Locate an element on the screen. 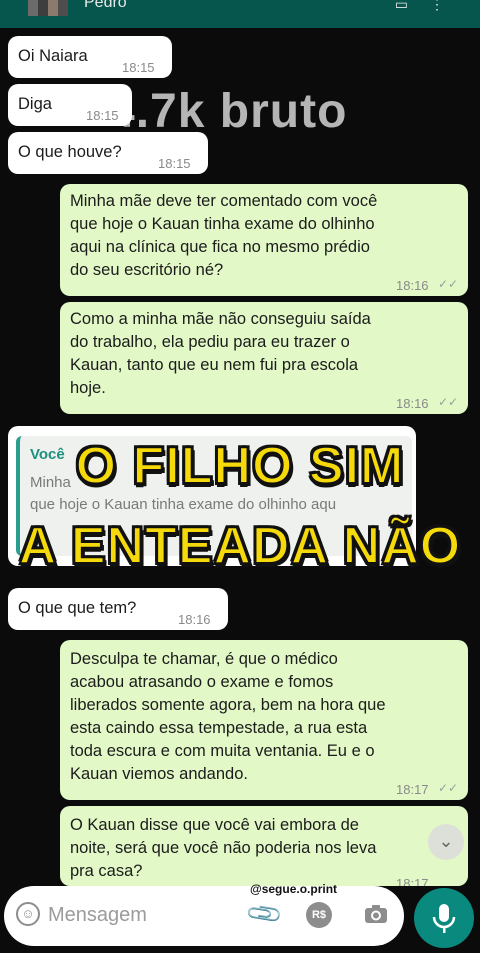 This screenshot has height=953, width=480. message-line: toda escura e com muita ventania. Eu e o is located at coordinates (222, 751).